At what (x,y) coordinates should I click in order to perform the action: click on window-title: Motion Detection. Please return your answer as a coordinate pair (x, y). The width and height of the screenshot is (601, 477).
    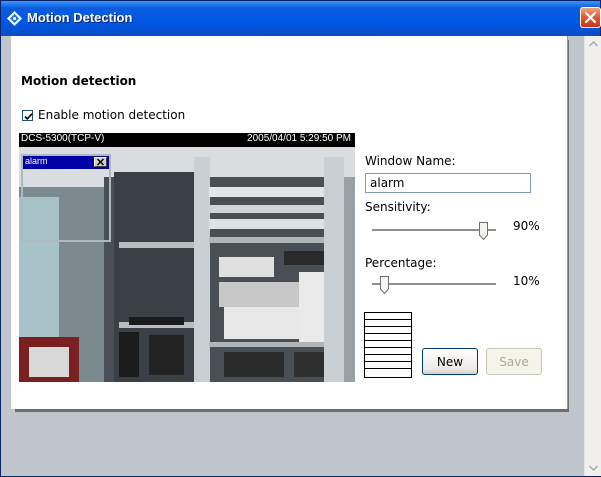
    Looking at the image, I should click on (80, 17).